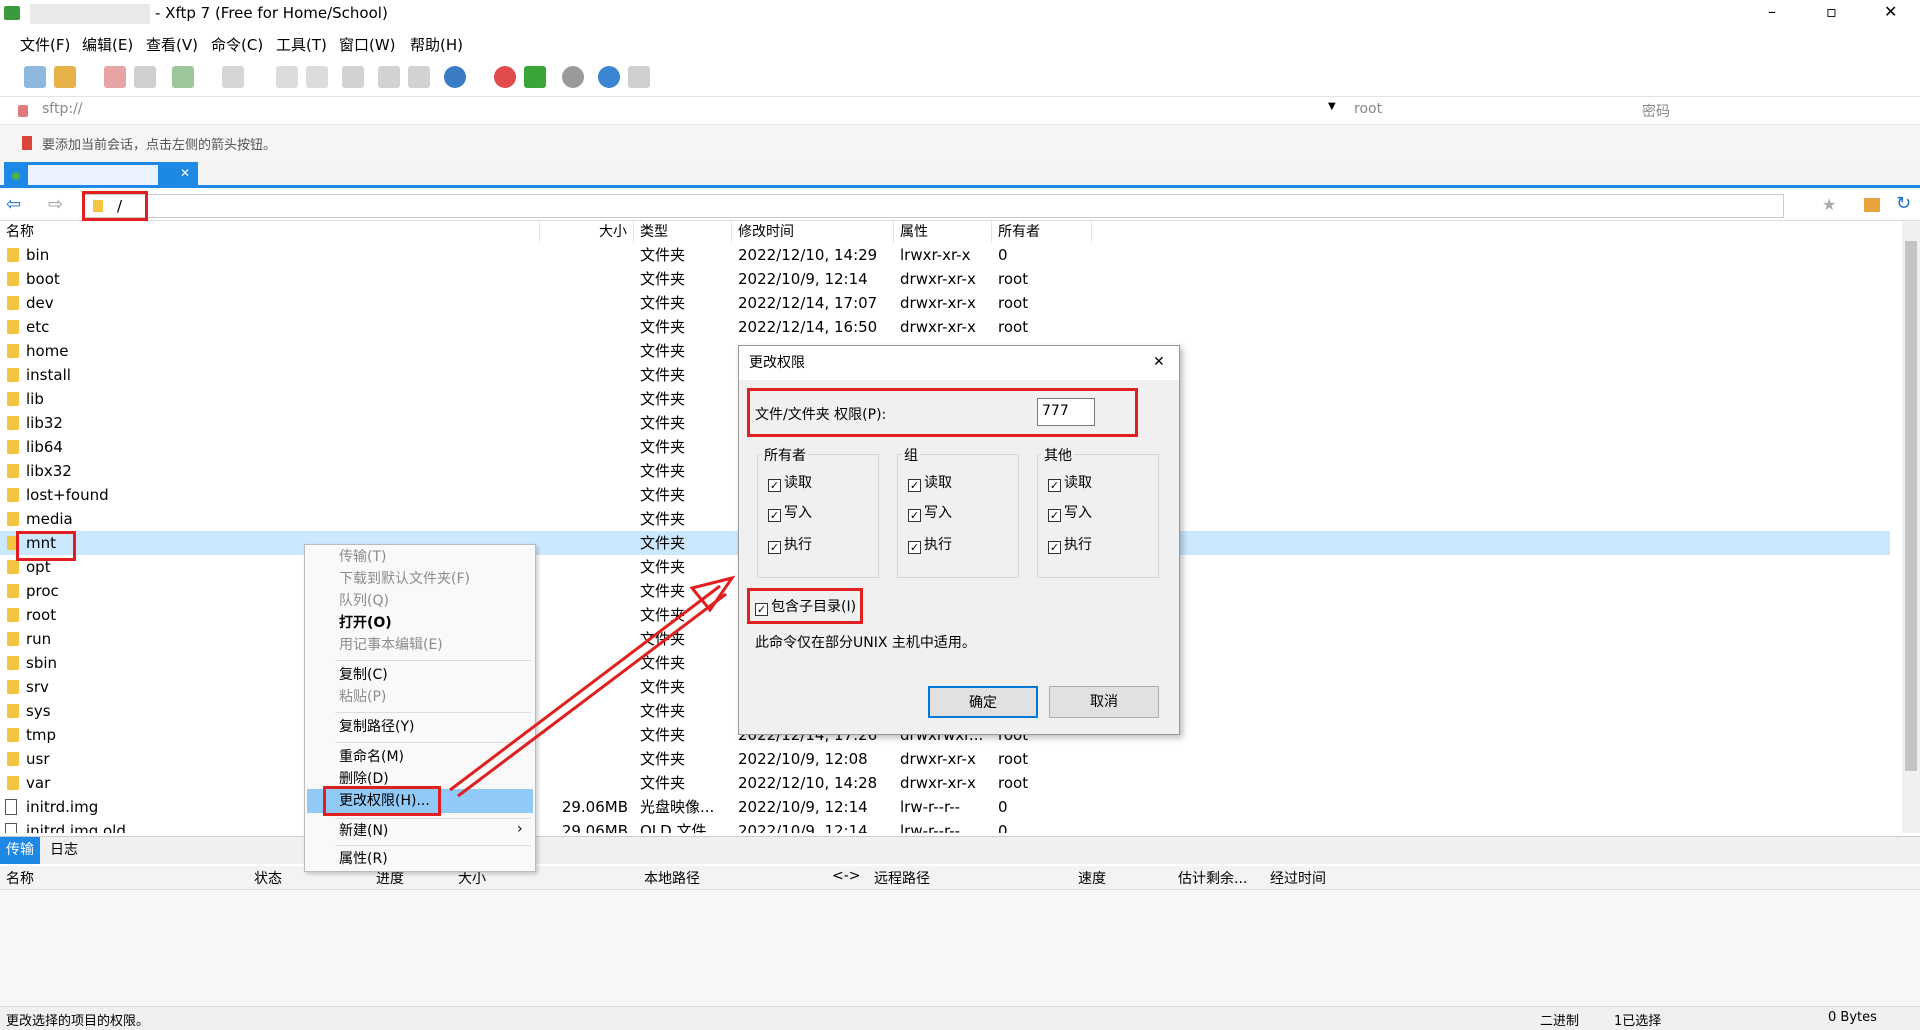 The height and width of the screenshot is (1030, 1920). Describe the element at coordinates (1013, 783) in the screenshot. I see `cell-owner: root` at that location.